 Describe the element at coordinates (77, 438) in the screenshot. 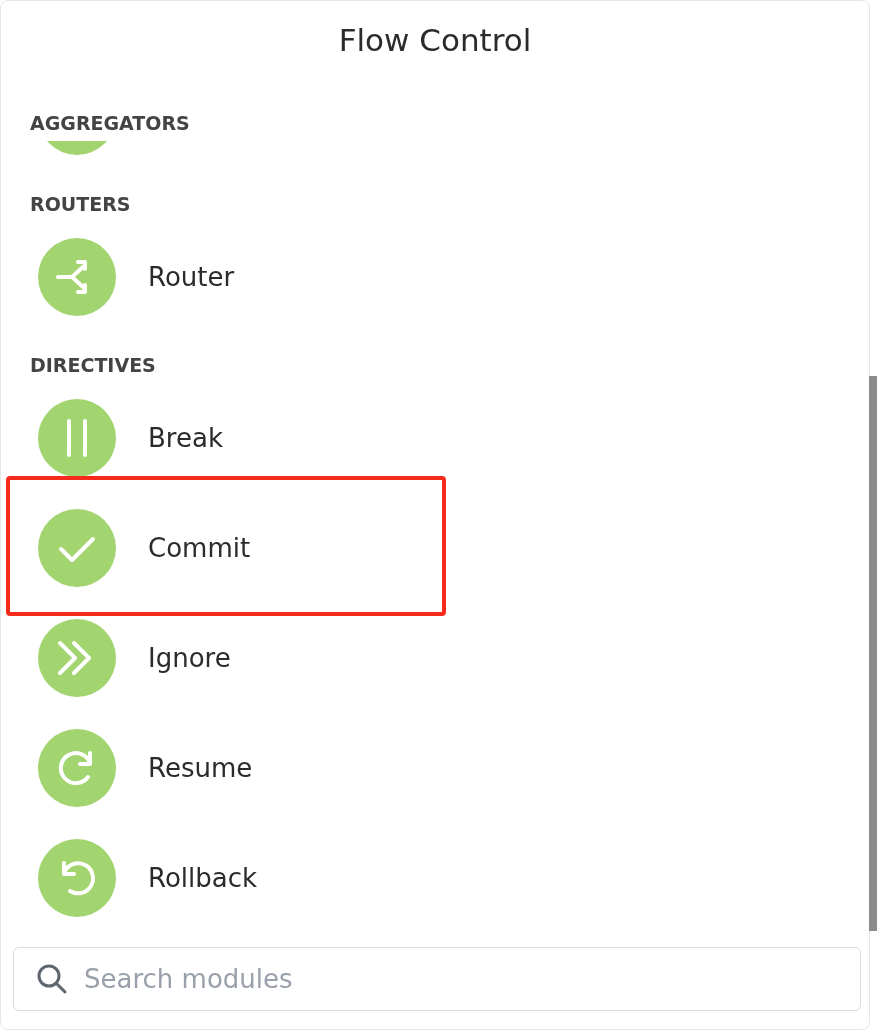

I see `pause-icon` at that location.